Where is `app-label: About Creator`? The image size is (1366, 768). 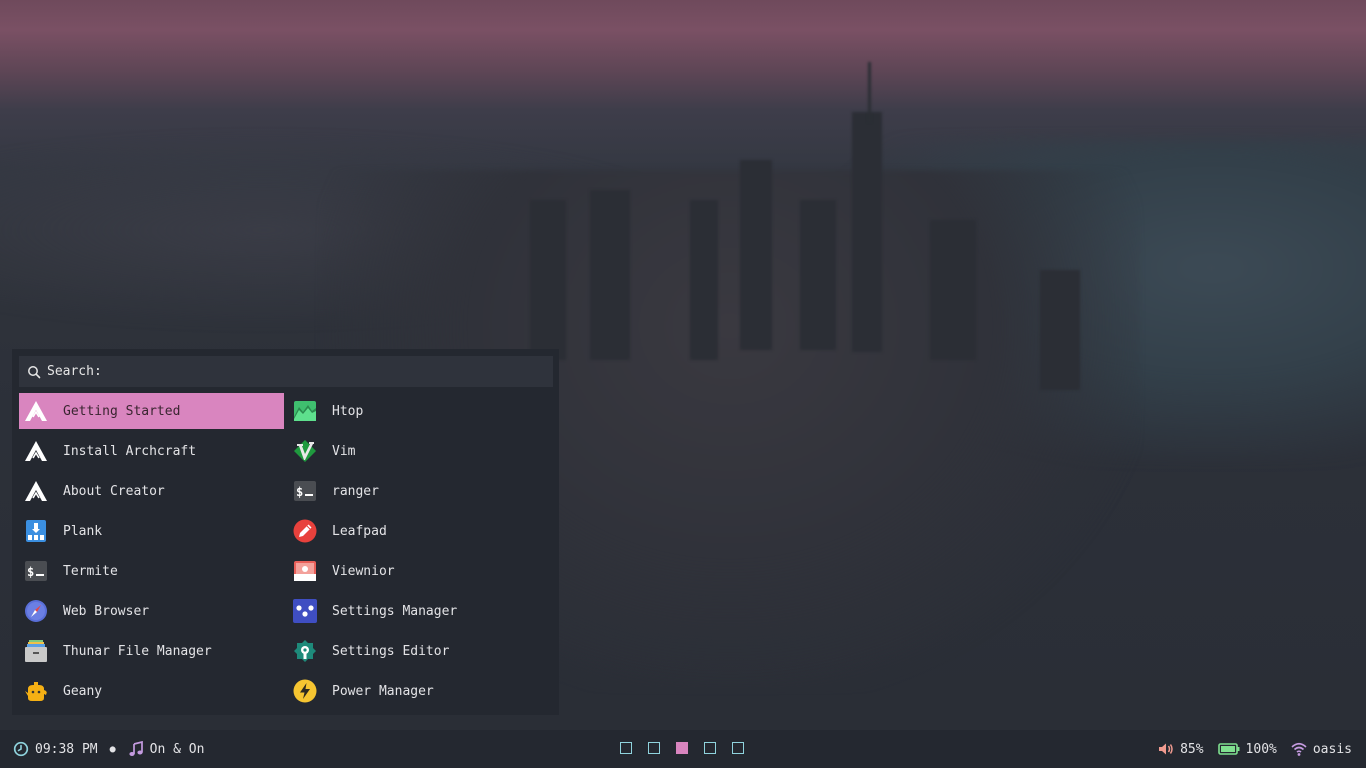
app-label: About Creator is located at coordinates (114, 491).